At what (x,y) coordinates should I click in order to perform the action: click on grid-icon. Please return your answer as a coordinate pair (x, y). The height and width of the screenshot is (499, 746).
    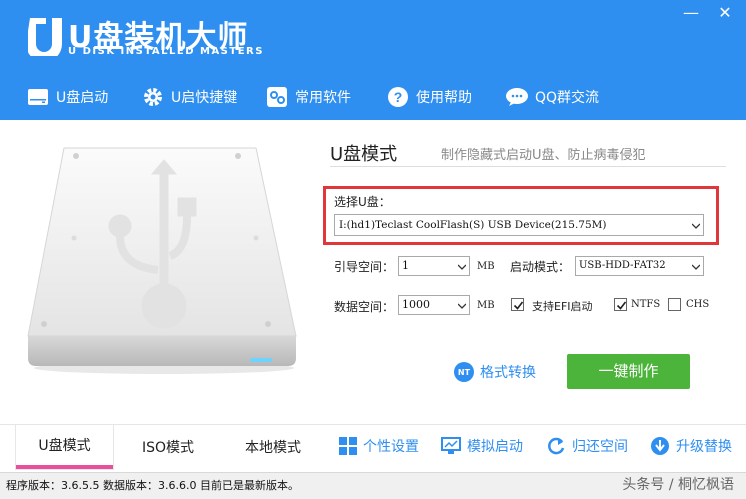
    Looking at the image, I should click on (348, 446).